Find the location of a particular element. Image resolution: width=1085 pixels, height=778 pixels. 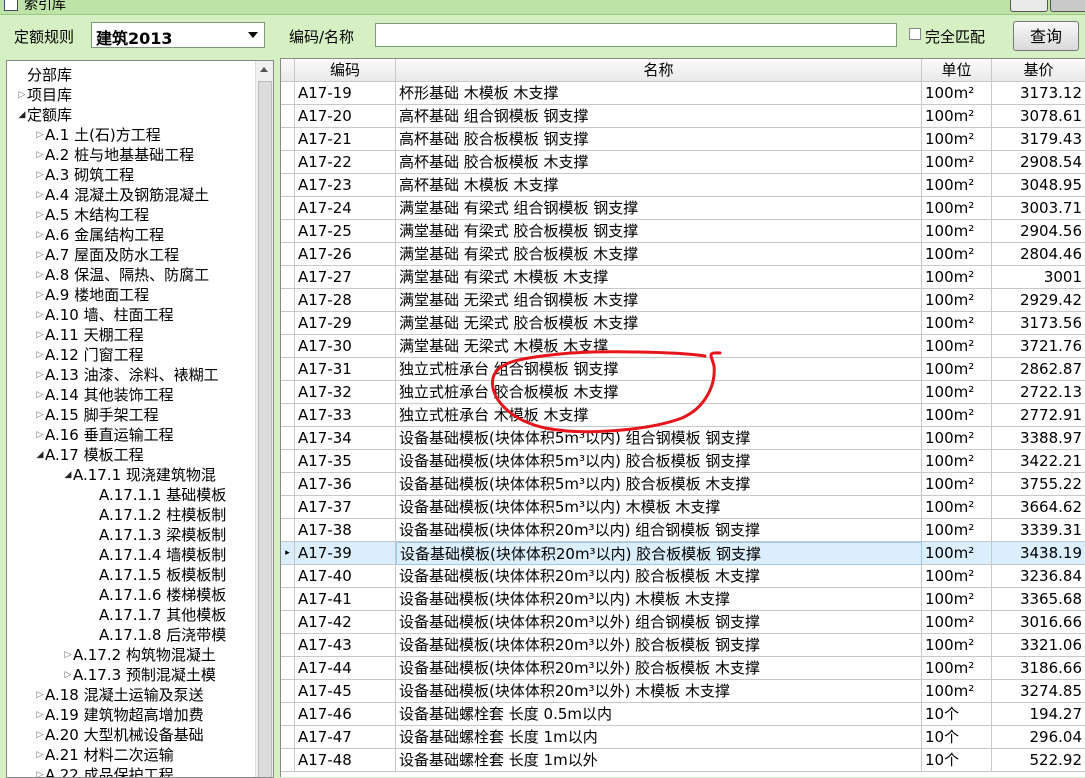

table-row: A17-19 杯形基础 木模板 木支撑 100m² 3173.12 is located at coordinates (683, 93).